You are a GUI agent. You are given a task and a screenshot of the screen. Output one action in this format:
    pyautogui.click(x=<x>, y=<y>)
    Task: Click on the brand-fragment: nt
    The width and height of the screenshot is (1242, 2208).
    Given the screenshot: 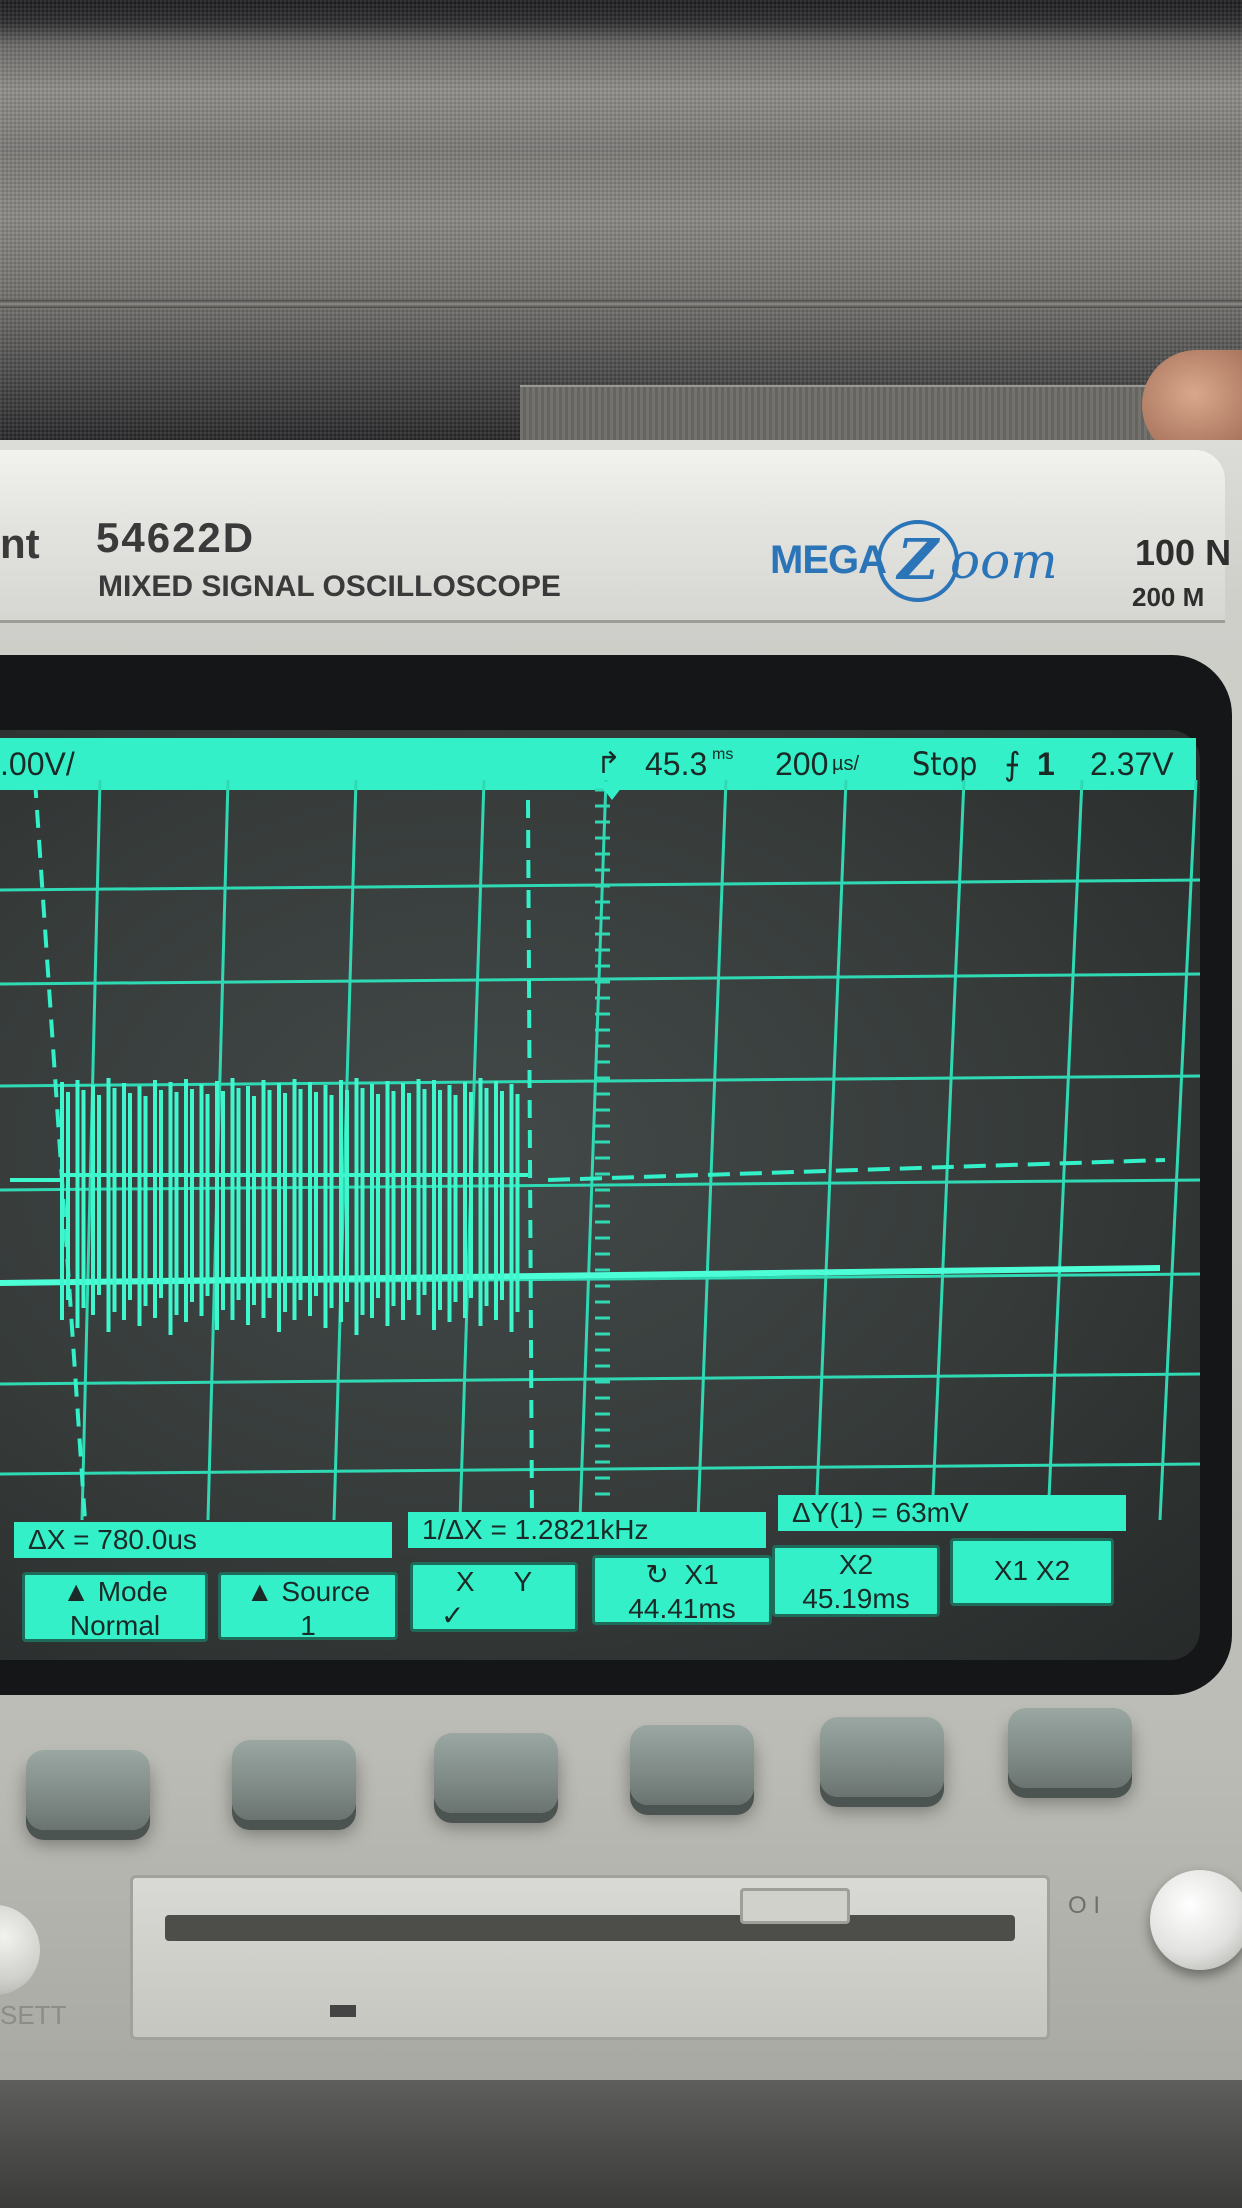 What is the action you would take?
    pyautogui.click(x=20, y=543)
    